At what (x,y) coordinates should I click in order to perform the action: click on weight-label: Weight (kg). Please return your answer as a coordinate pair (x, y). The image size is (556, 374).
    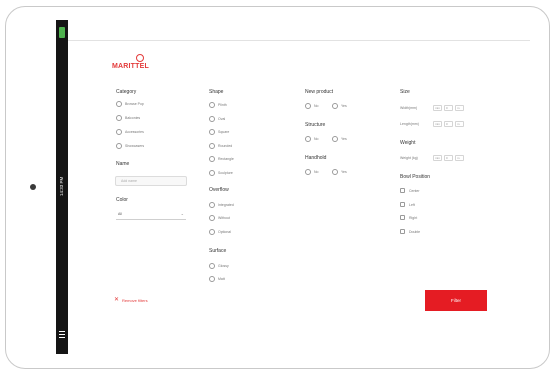
    Looking at the image, I should click on (409, 158).